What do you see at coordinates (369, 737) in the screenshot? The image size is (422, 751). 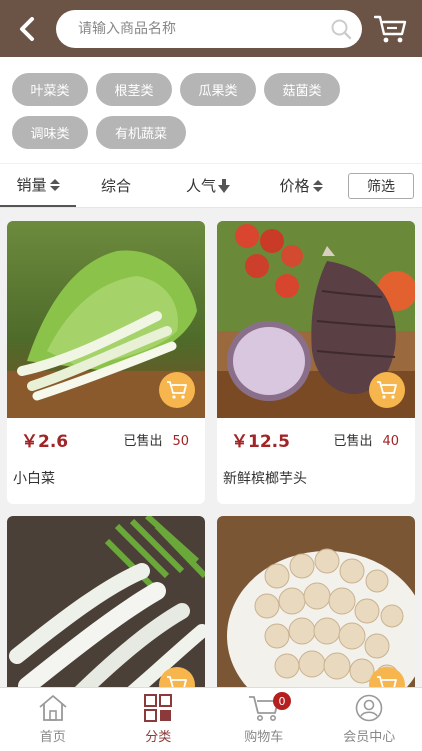 I see `nav-member-label: 会员中心` at bounding box center [369, 737].